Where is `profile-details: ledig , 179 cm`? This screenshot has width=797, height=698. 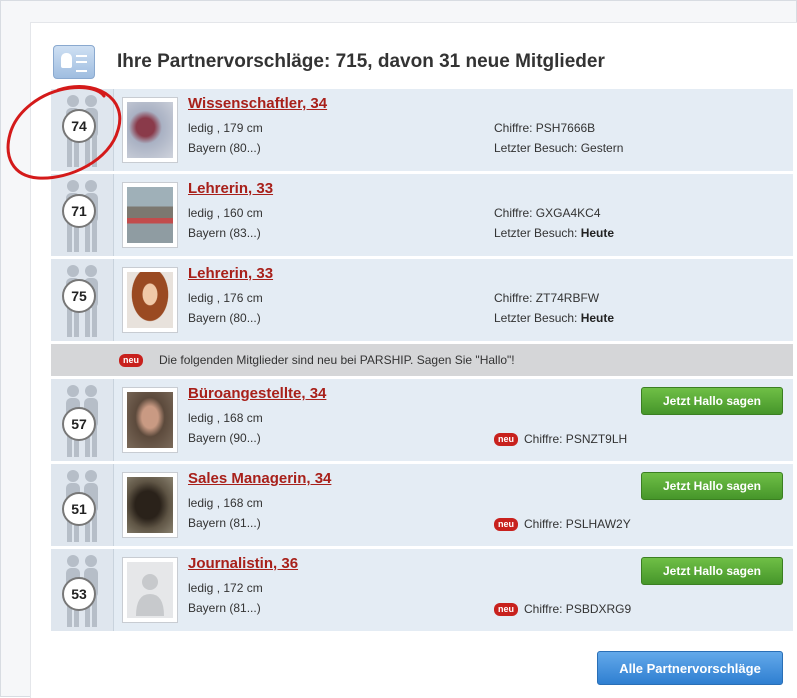 profile-details: ledig , 179 cm is located at coordinates (225, 128).